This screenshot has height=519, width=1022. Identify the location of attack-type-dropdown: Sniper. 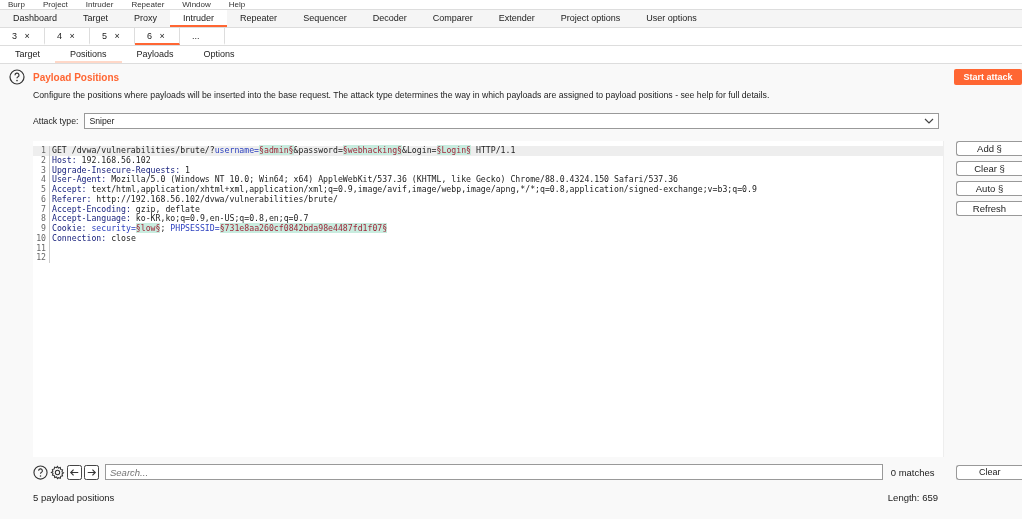
(512, 121).